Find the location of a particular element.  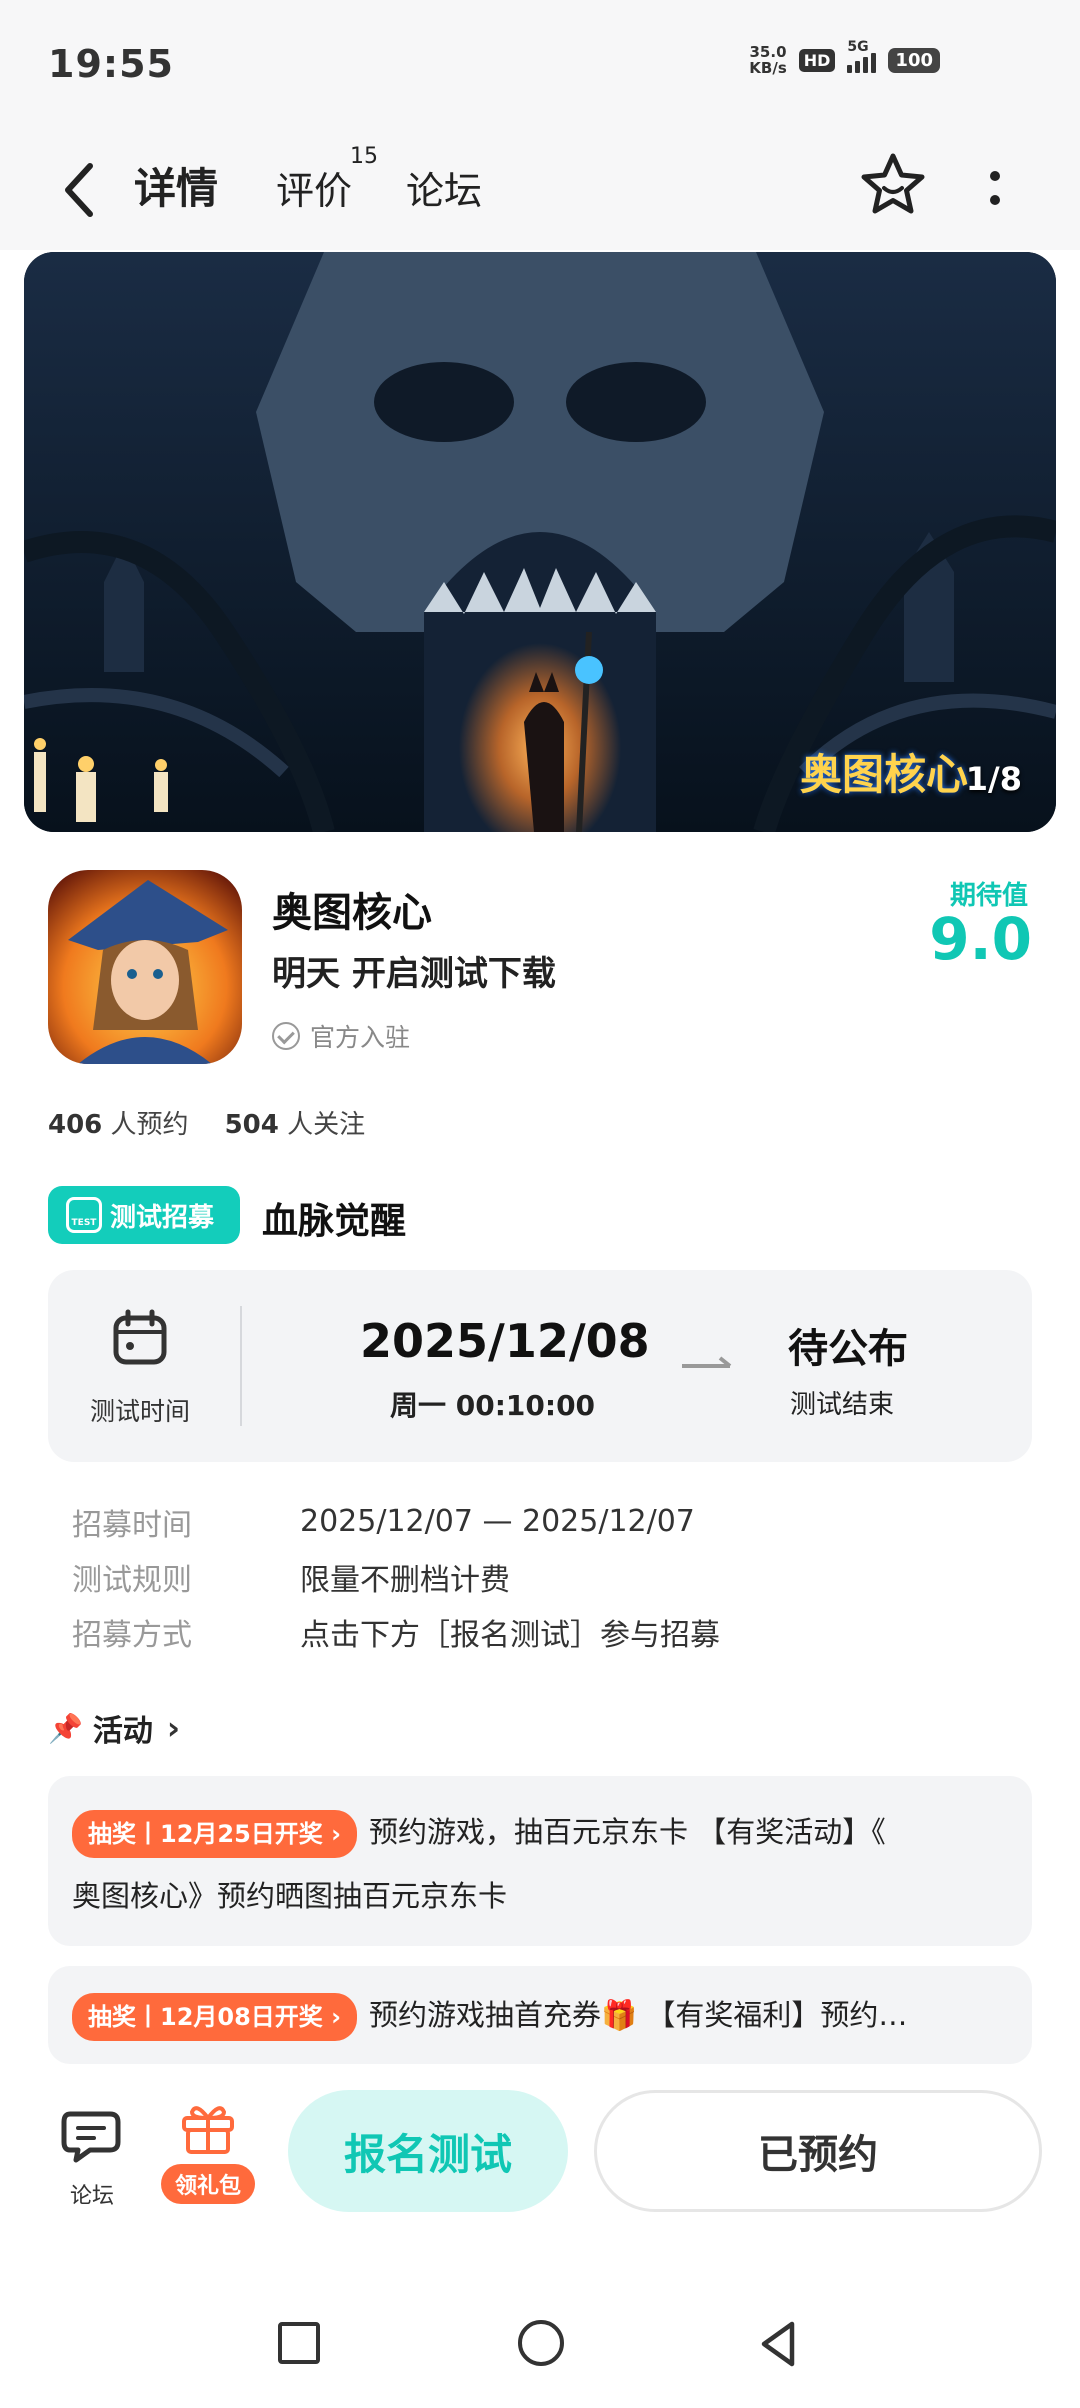

test-start-date: 2025/12/08 is located at coordinates (505, 1341).